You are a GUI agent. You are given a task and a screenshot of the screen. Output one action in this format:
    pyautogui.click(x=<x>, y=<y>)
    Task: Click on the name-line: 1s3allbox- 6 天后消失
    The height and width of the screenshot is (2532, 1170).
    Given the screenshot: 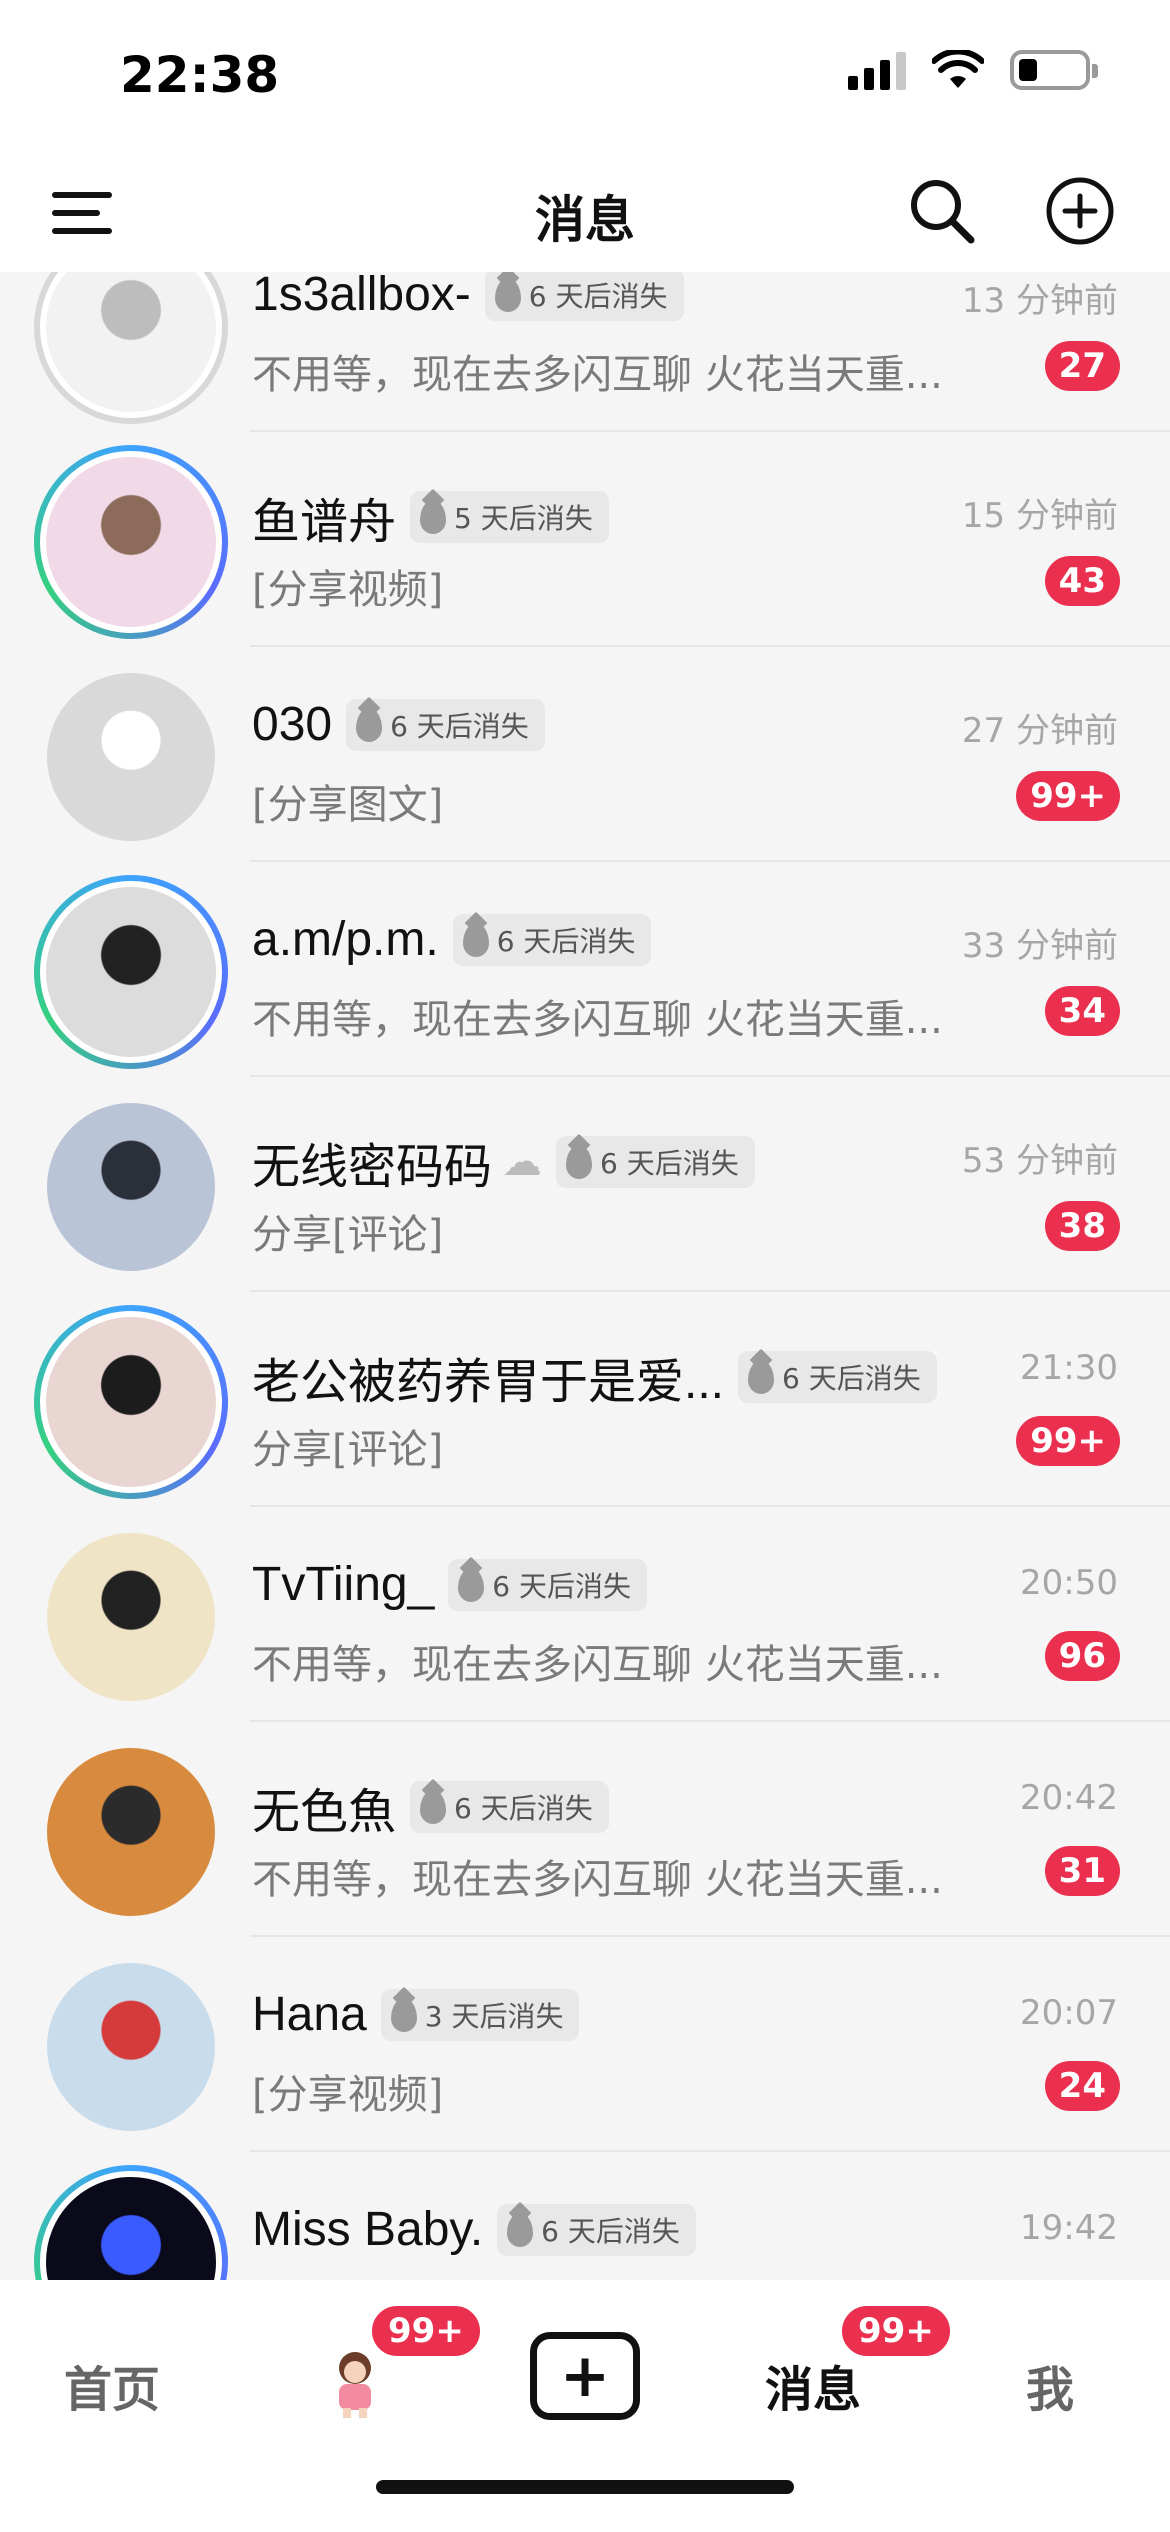 What is the action you would take?
    pyautogui.click(x=581, y=297)
    